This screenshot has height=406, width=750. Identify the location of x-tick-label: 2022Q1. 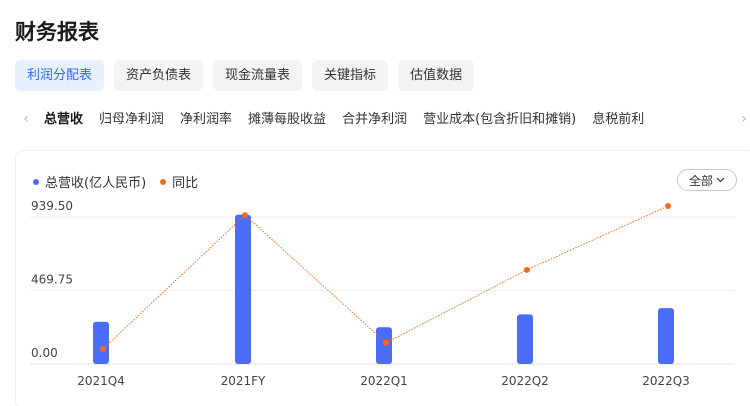
(384, 381).